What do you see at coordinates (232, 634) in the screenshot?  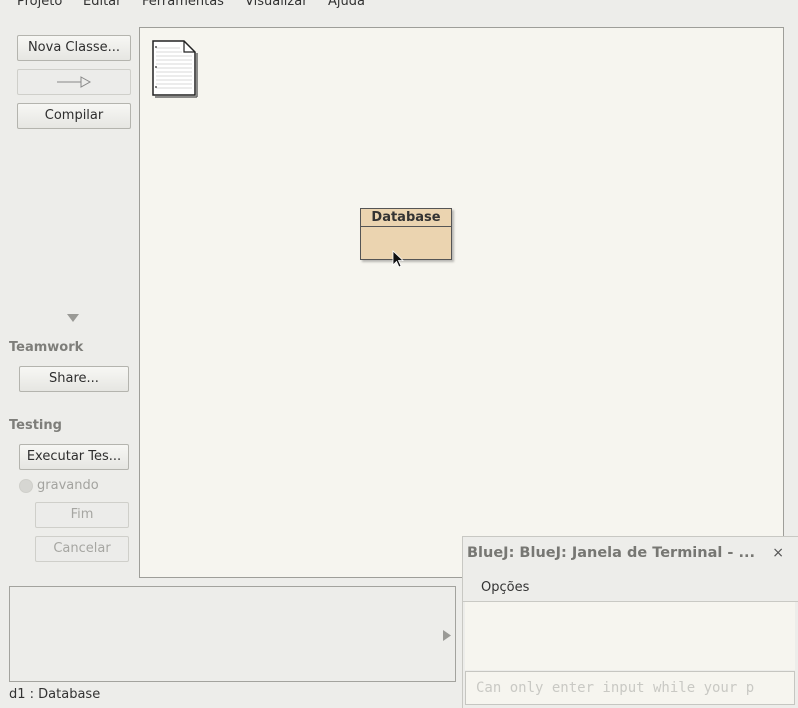 I see `message-area` at bounding box center [232, 634].